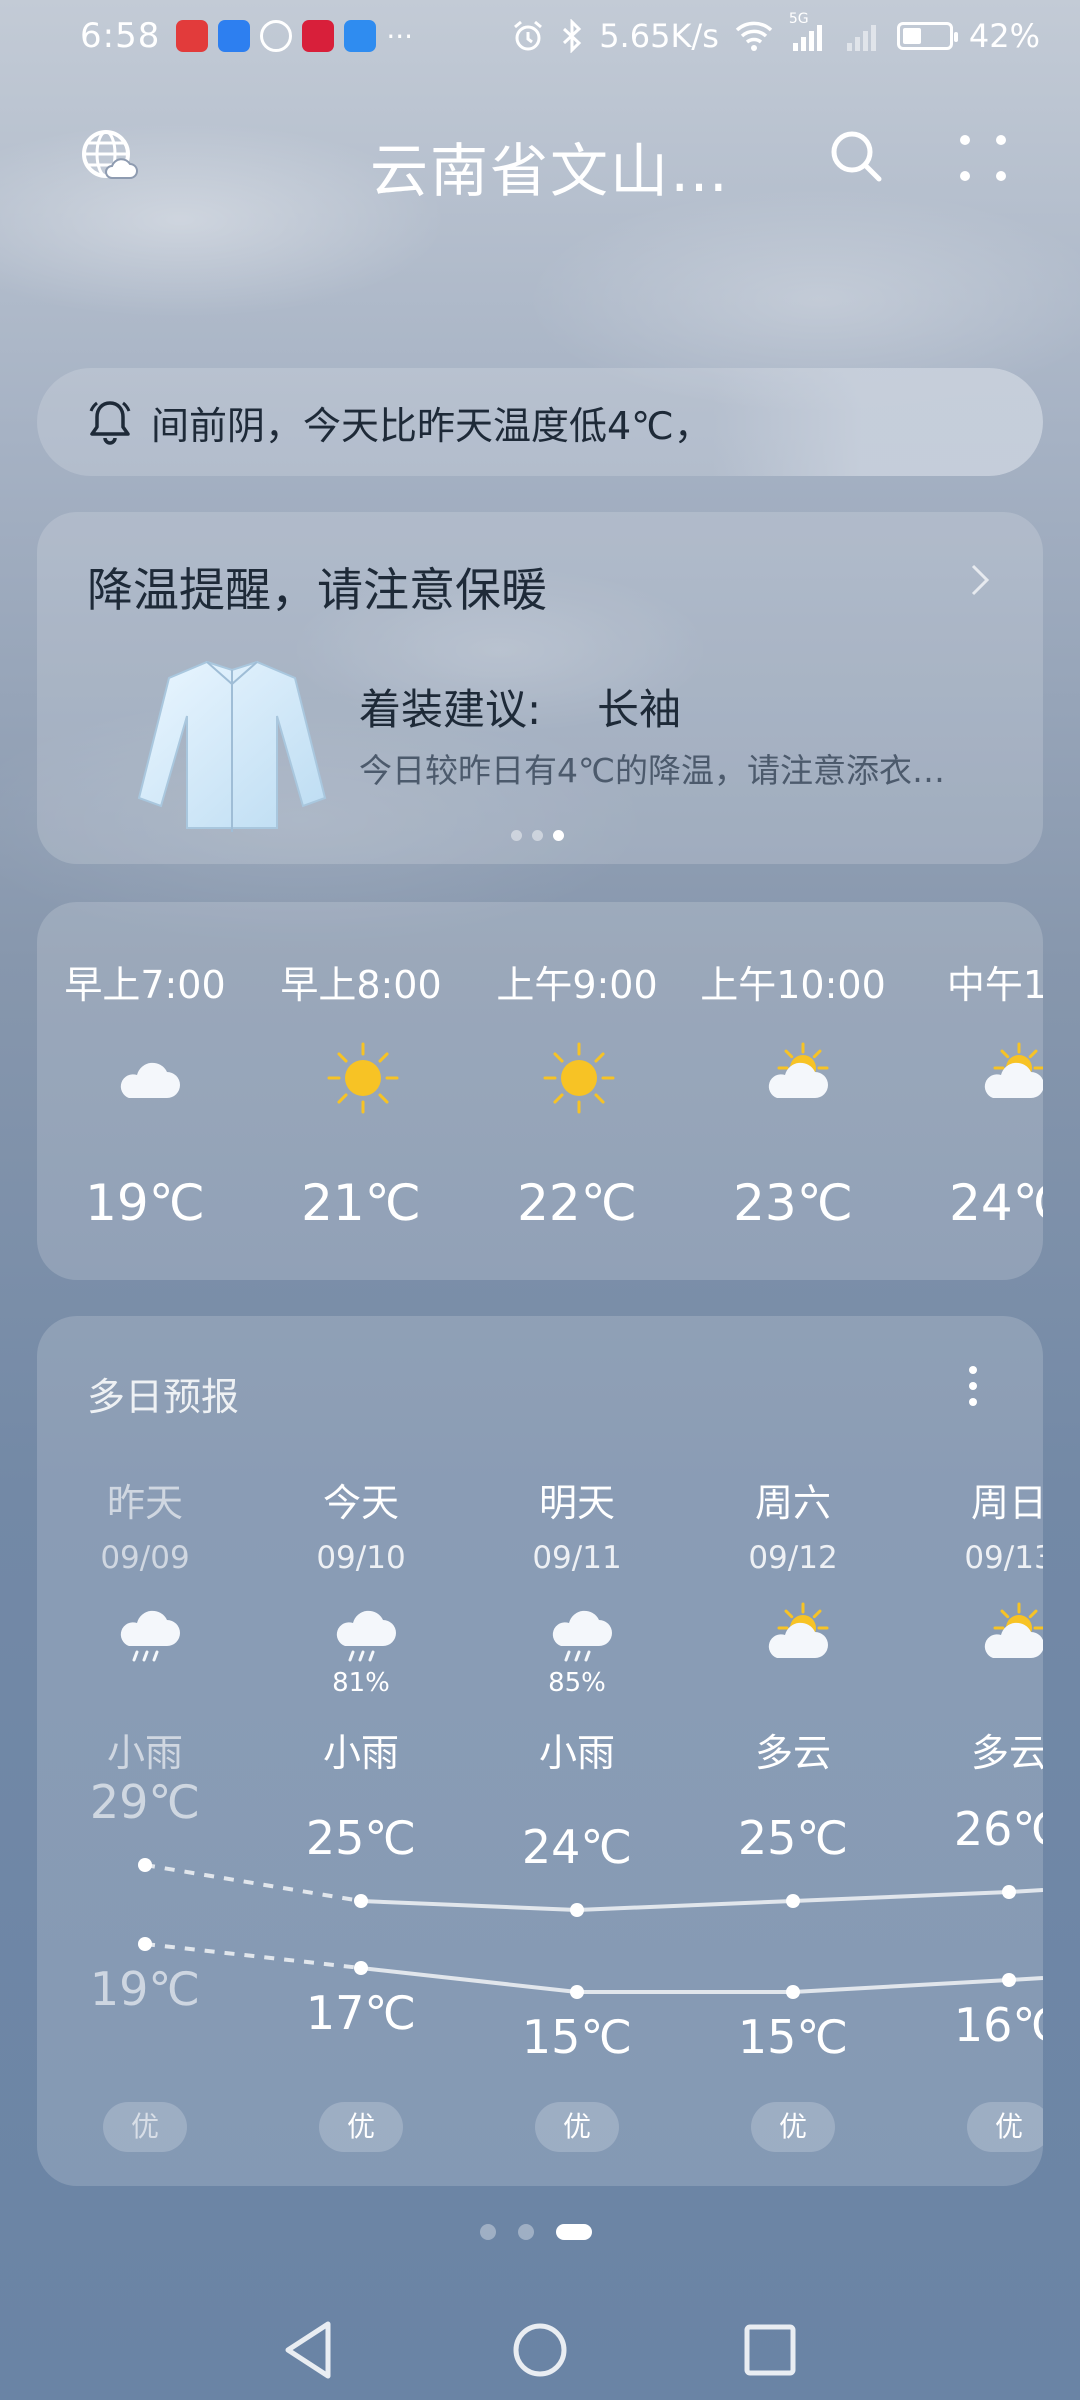  I want to click on daily-forecast-title: 多日预报, so click(163, 1397).